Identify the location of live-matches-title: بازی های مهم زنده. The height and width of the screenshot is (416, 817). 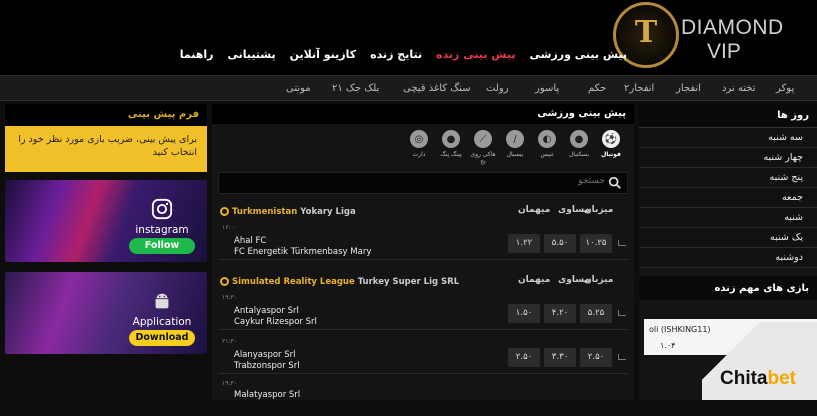
(728, 288).